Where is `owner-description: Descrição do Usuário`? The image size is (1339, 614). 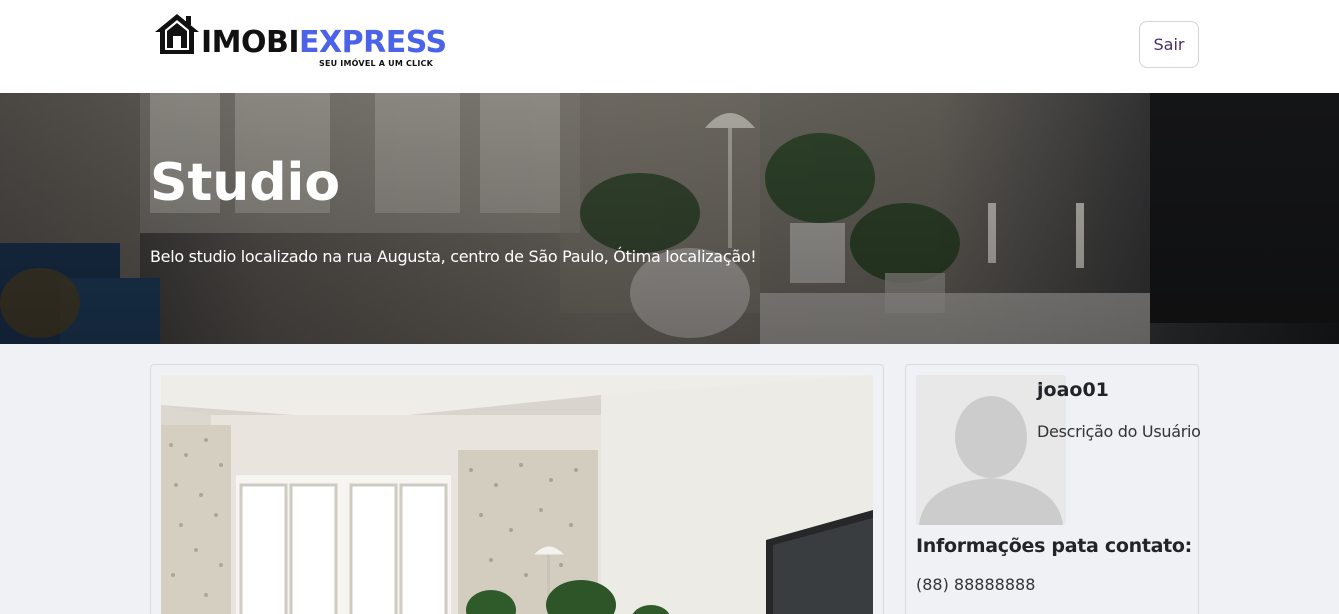
owner-description: Descrição do Usuário is located at coordinates (1119, 431).